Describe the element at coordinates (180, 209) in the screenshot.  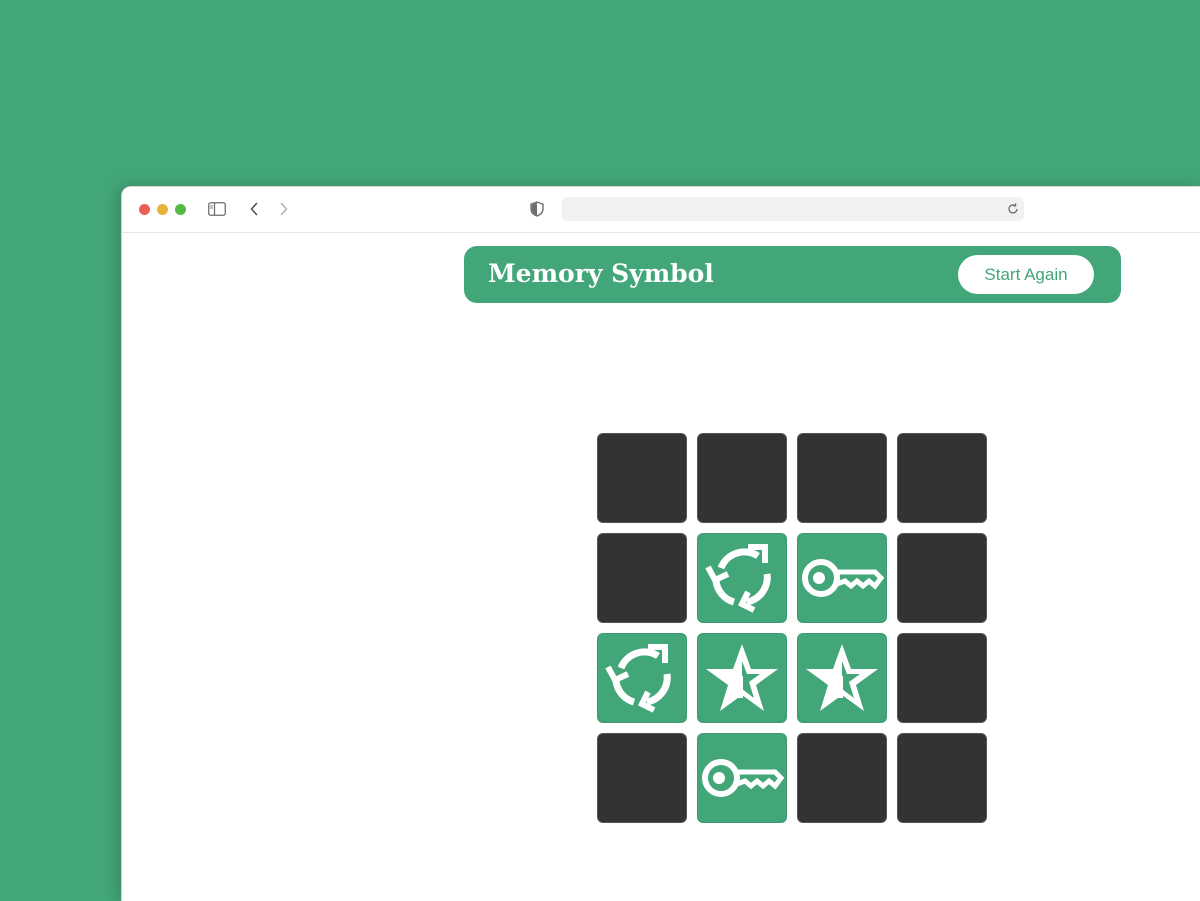
I see `maximize-window-button` at that location.